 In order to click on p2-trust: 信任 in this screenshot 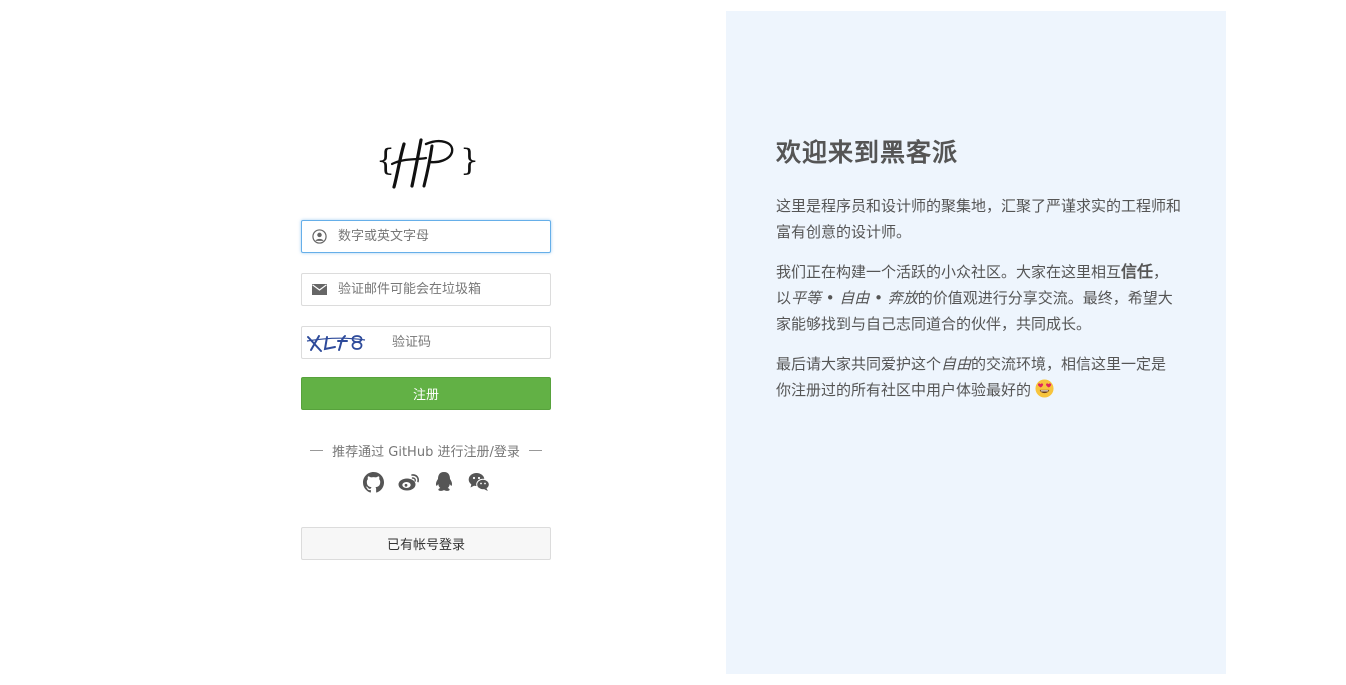, I will do `click(1137, 271)`.